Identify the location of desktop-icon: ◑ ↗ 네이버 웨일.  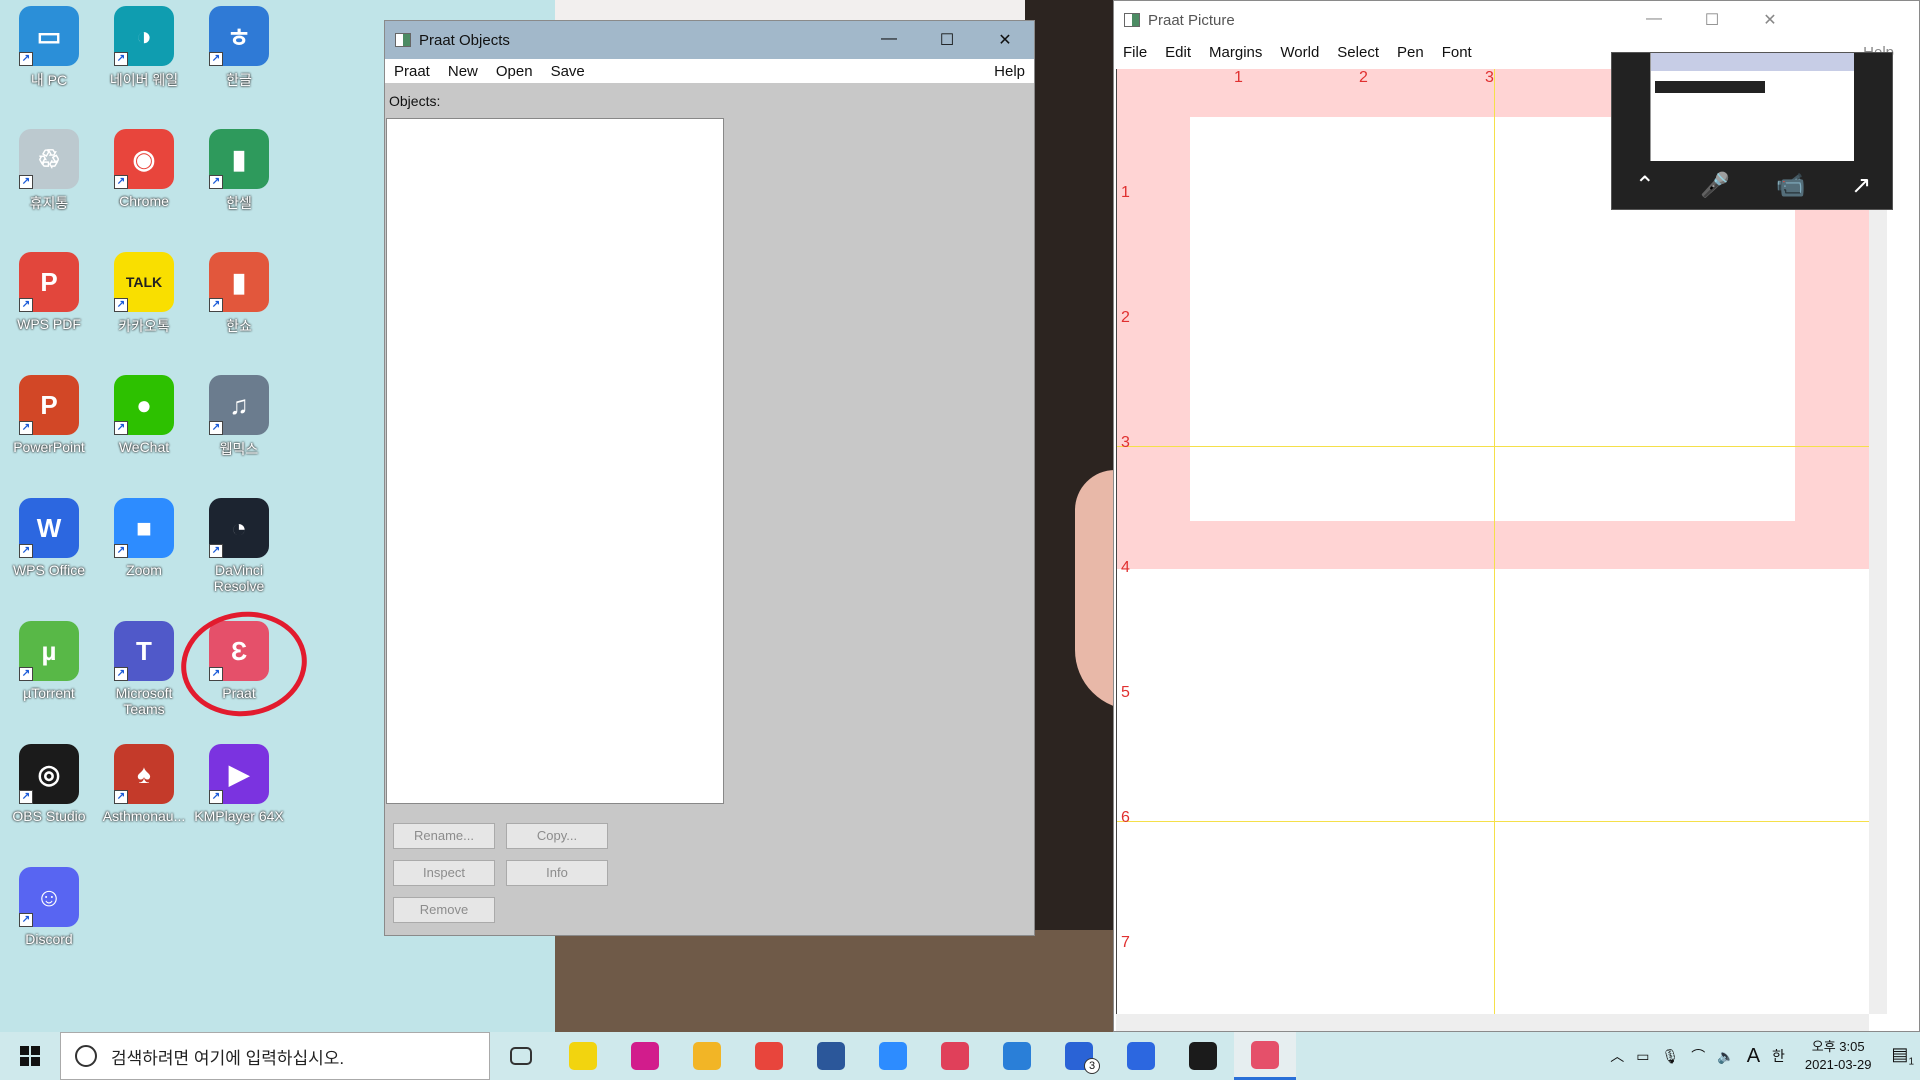
(144, 48).